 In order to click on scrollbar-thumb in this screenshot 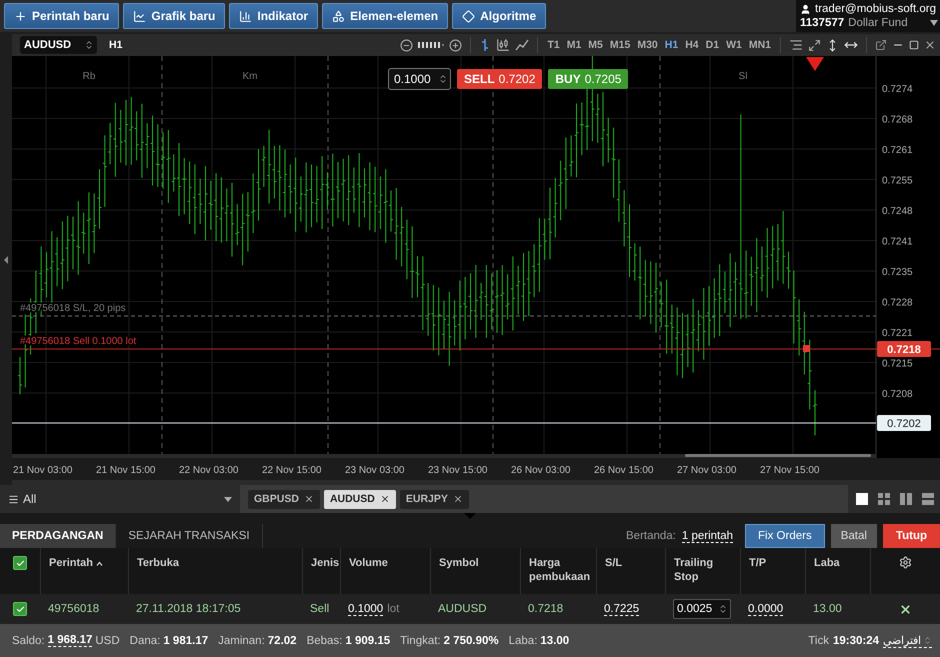, I will do `click(778, 455)`.